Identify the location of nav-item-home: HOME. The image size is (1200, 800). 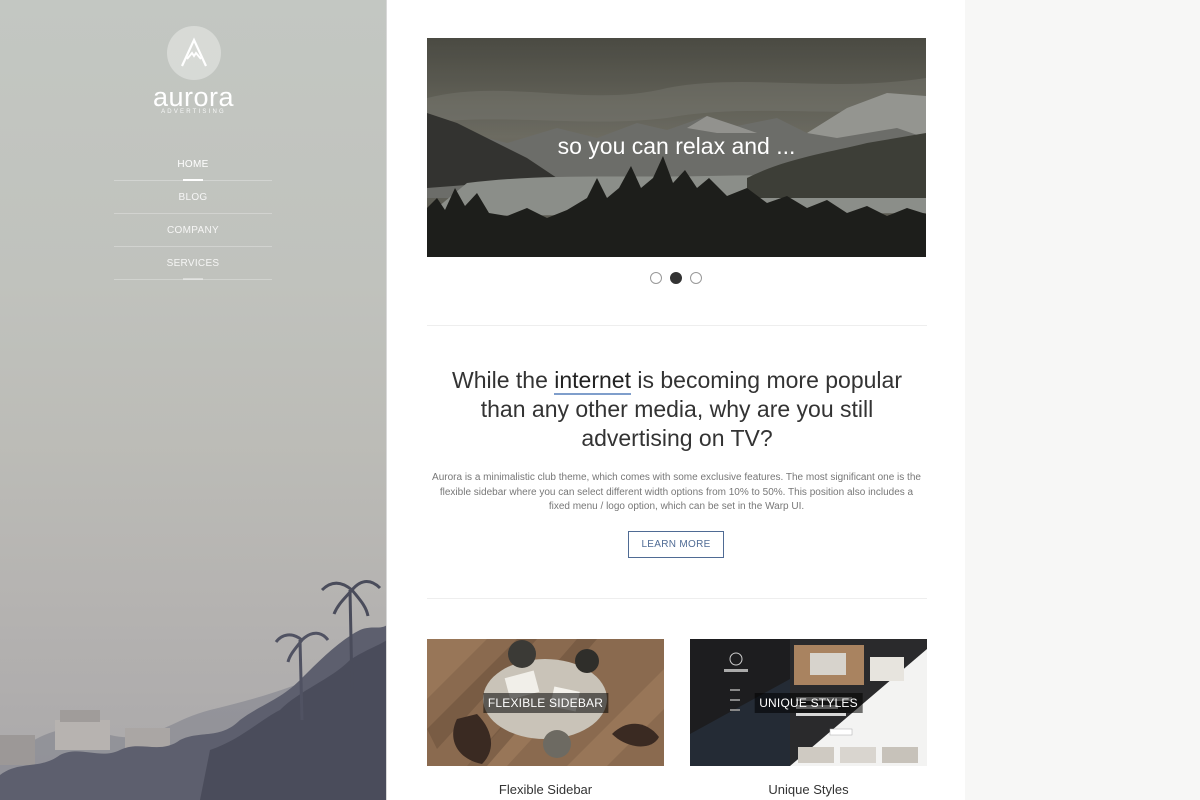
(193, 164).